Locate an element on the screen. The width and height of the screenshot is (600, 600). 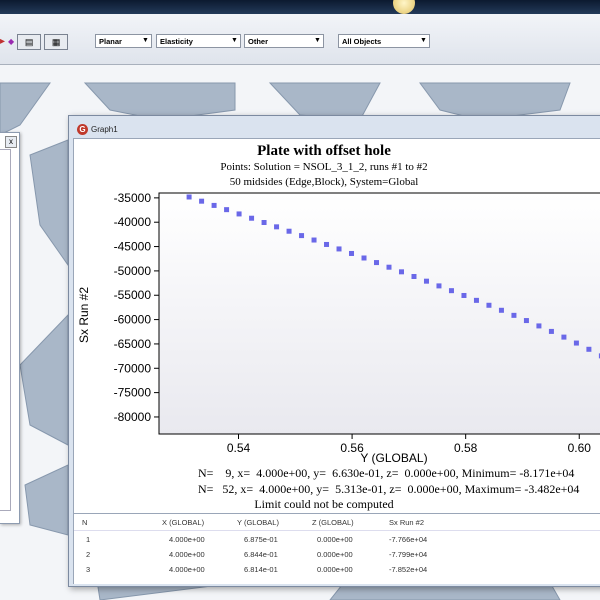
graph-window-titlebar: G Graph1 is located at coordinates (334, 127).